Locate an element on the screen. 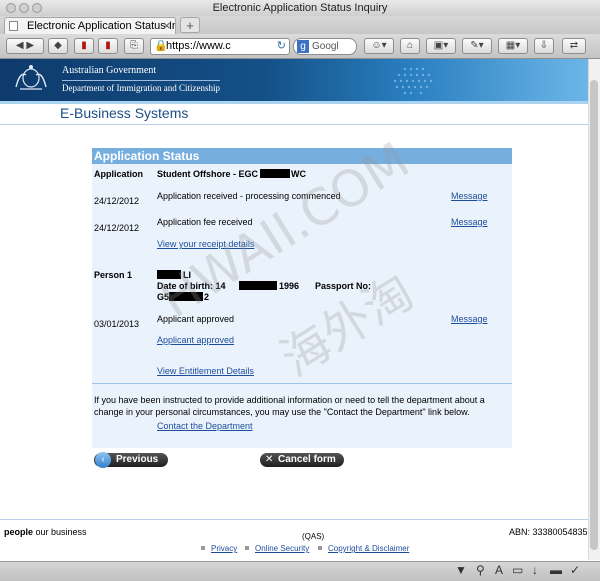 The height and width of the screenshot is (581, 600). sync-icon: ⇄ is located at coordinates (574, 46).